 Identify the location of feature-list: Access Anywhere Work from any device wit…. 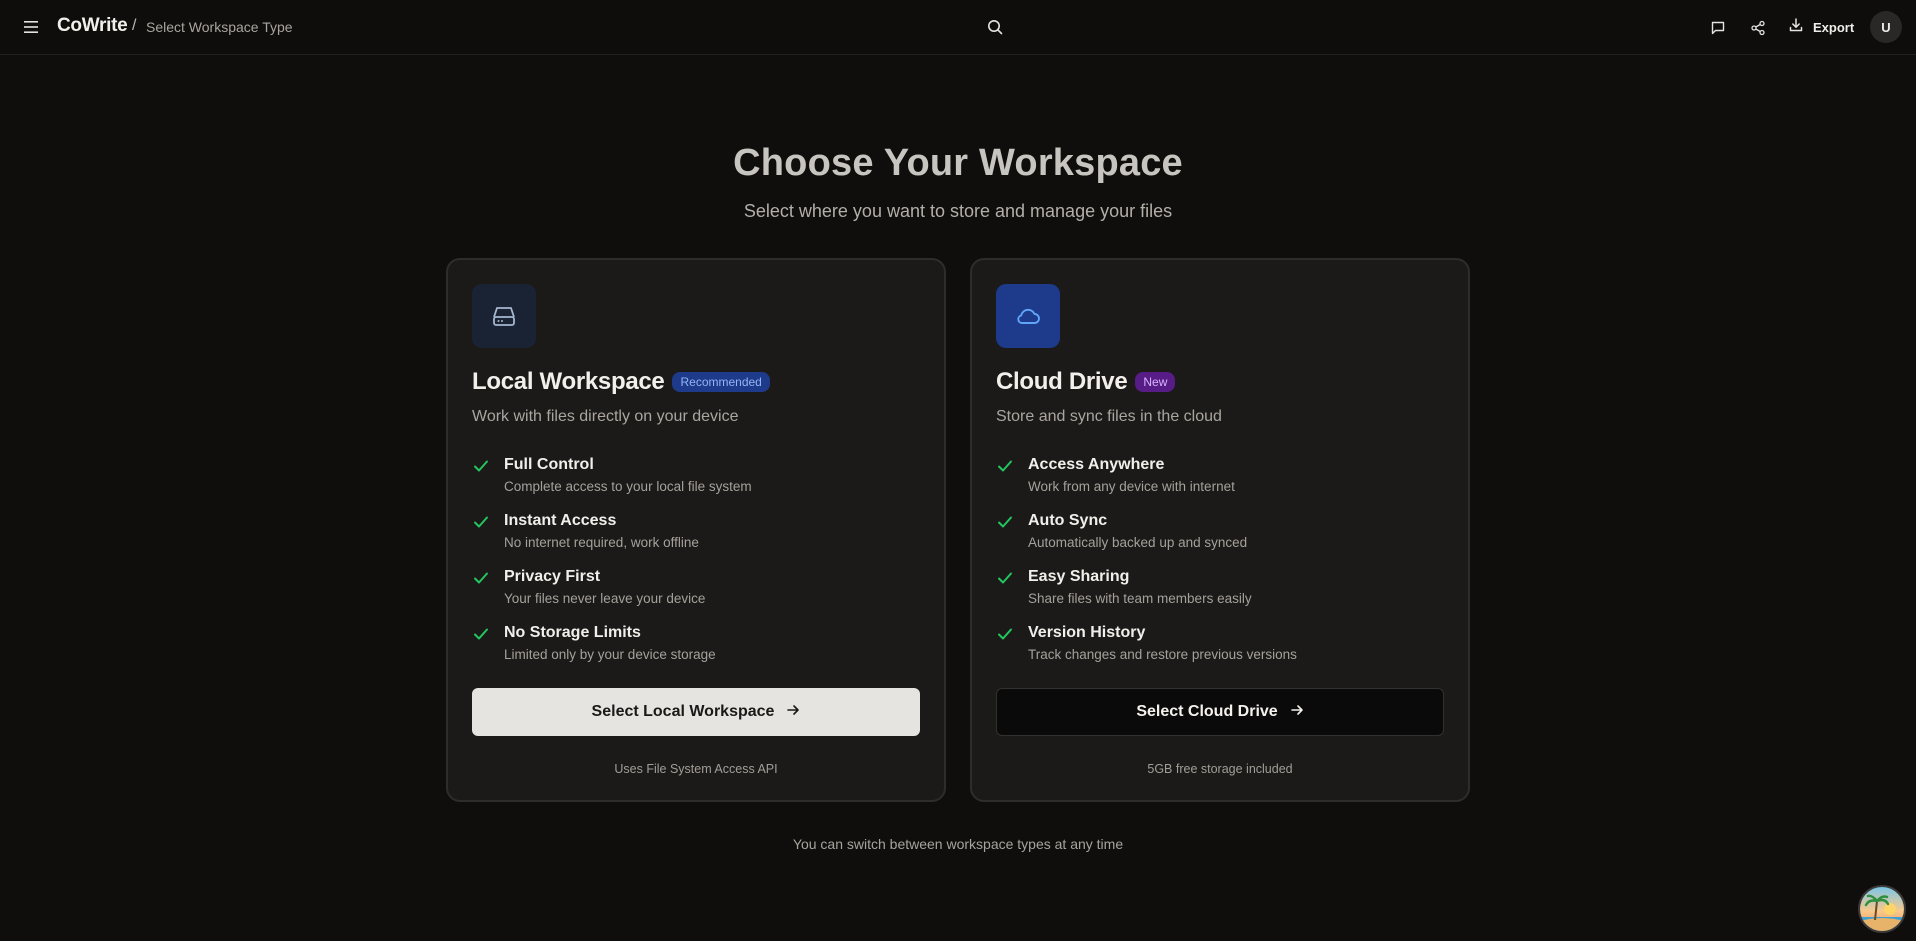
(1221, 568).